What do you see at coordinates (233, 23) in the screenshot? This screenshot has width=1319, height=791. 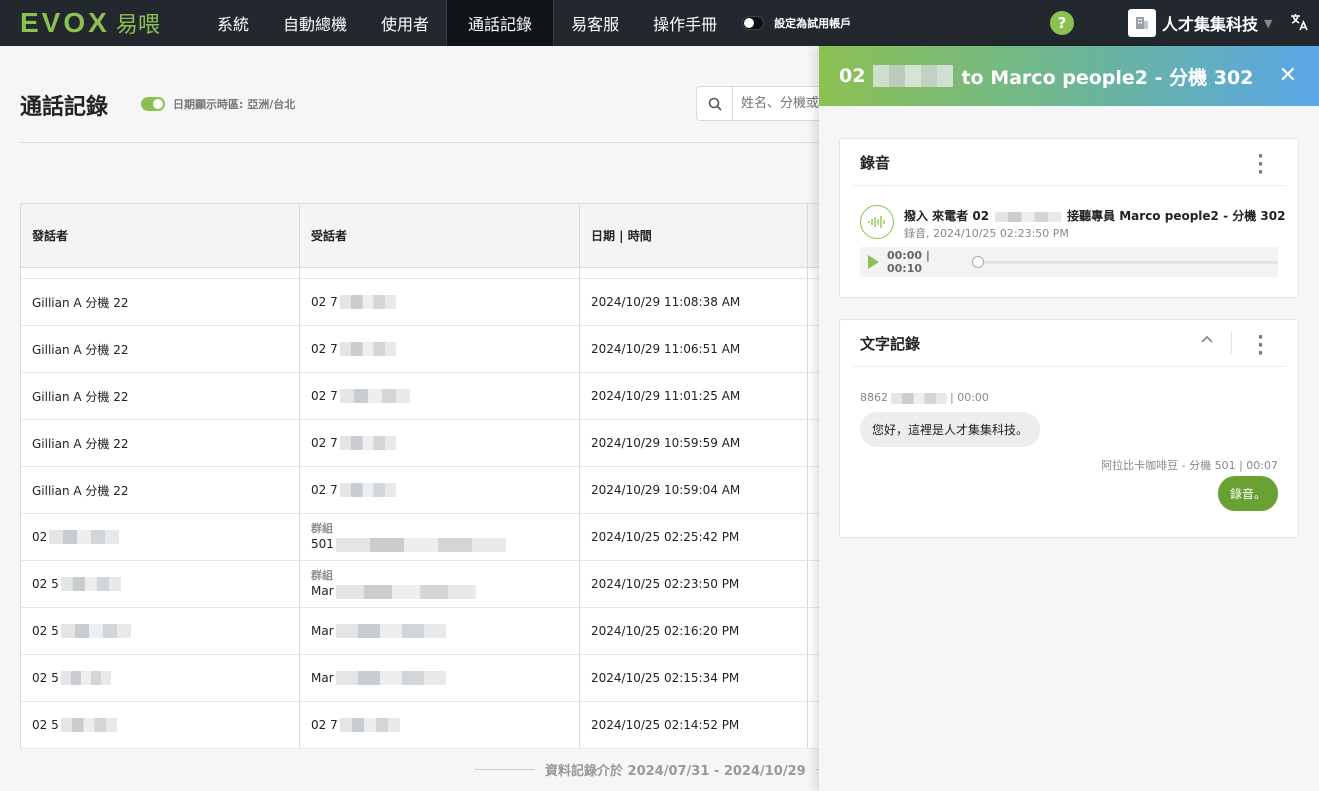 I see `nav-item-system: 系統` at bounding box center [233, 23].